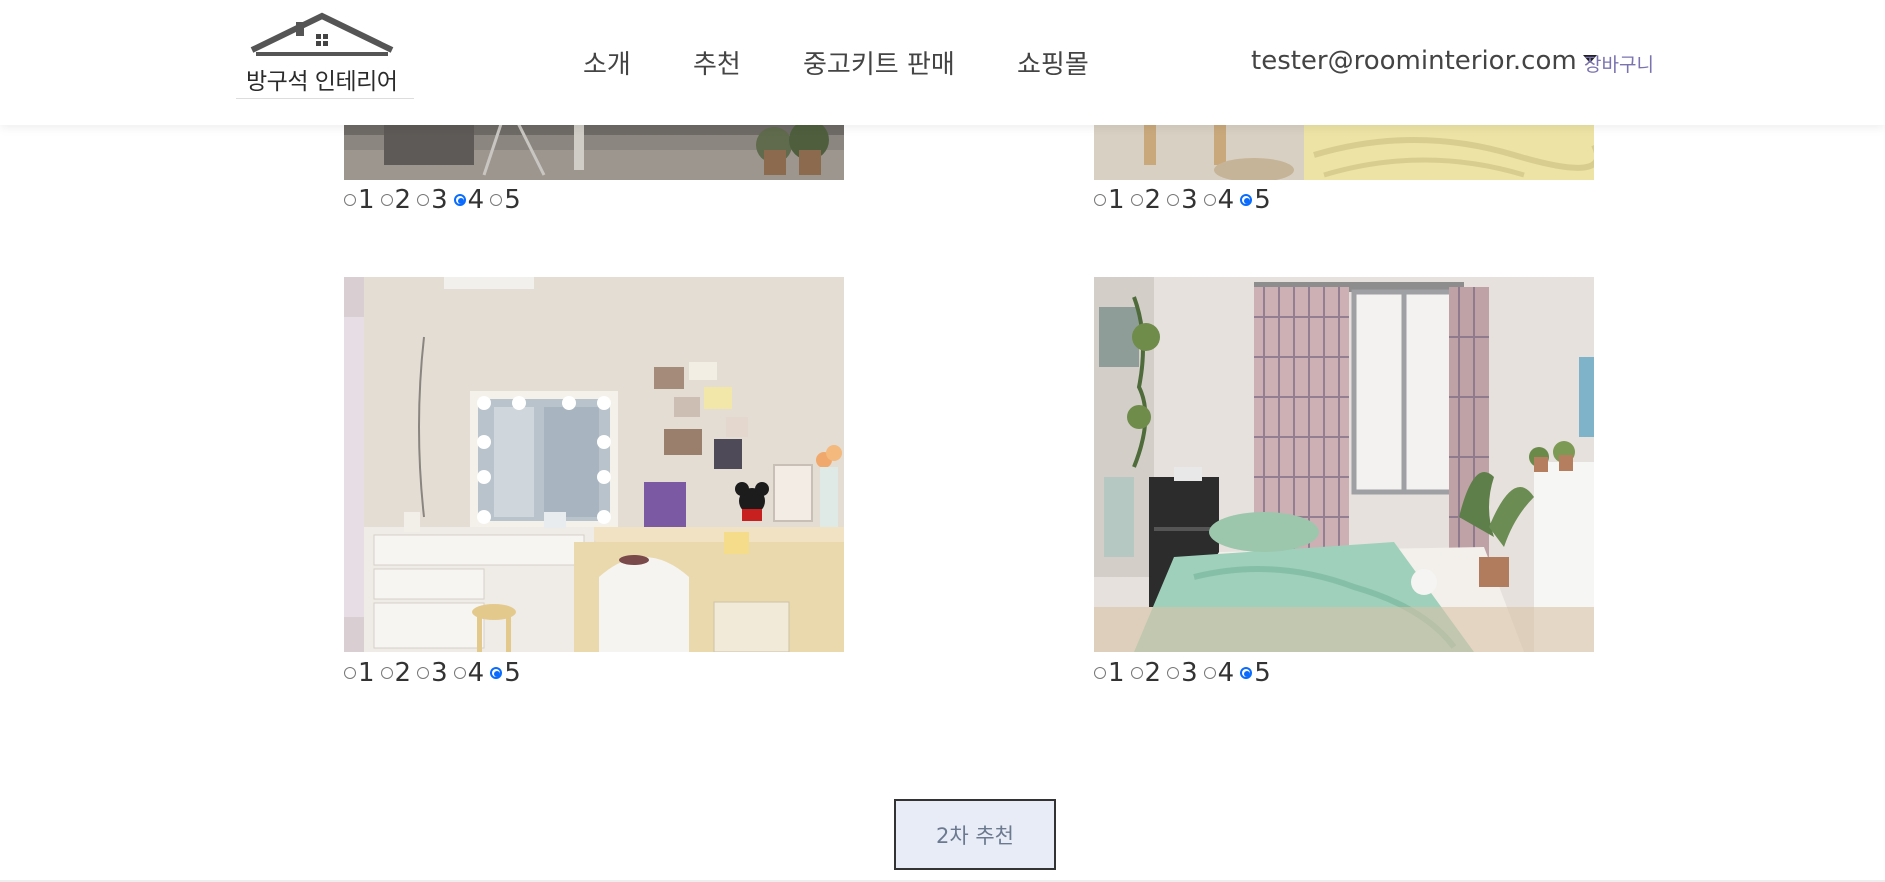  Describe the element at coordinates (1619, 63) in the screenshot. I see `cart-link: 장바구니` at that location.